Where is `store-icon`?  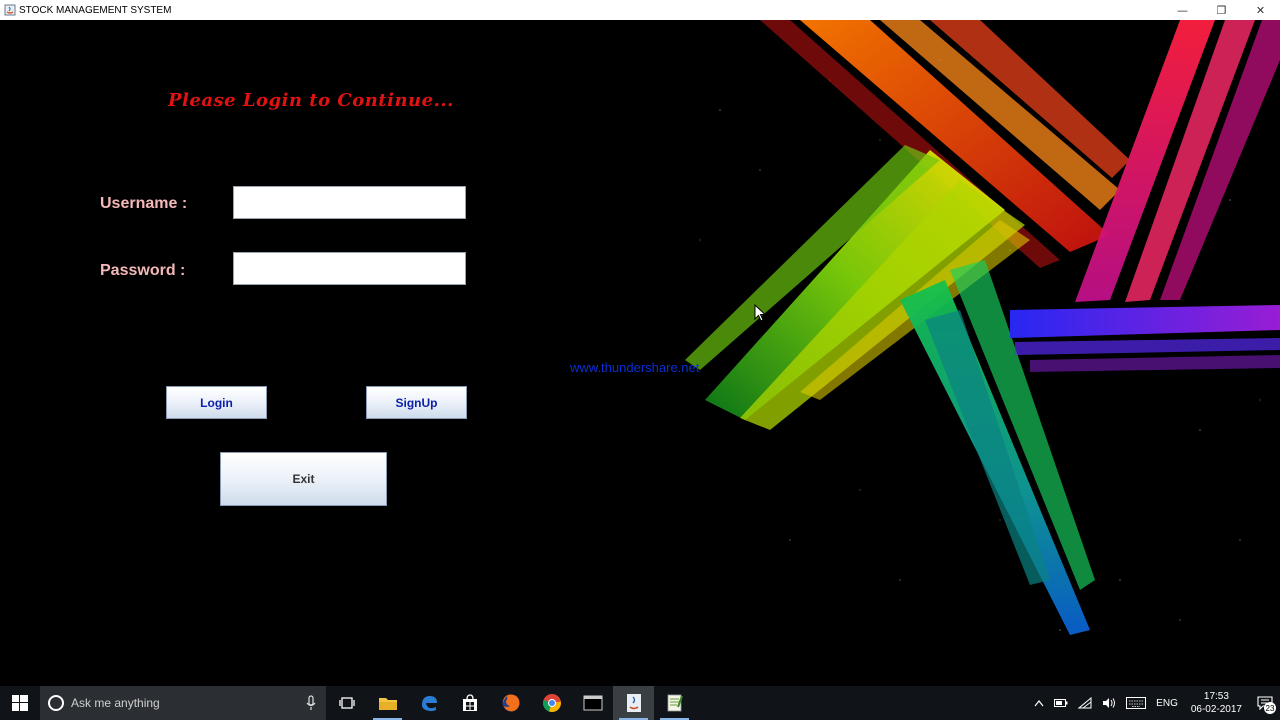
store-icon is located at coordinates (469, 703).